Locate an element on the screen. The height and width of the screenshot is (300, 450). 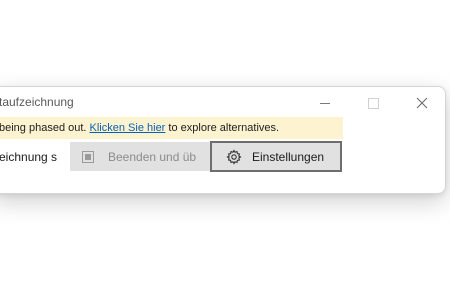
settings-button-label: Einstellungen is located at coordinates (288, 156).